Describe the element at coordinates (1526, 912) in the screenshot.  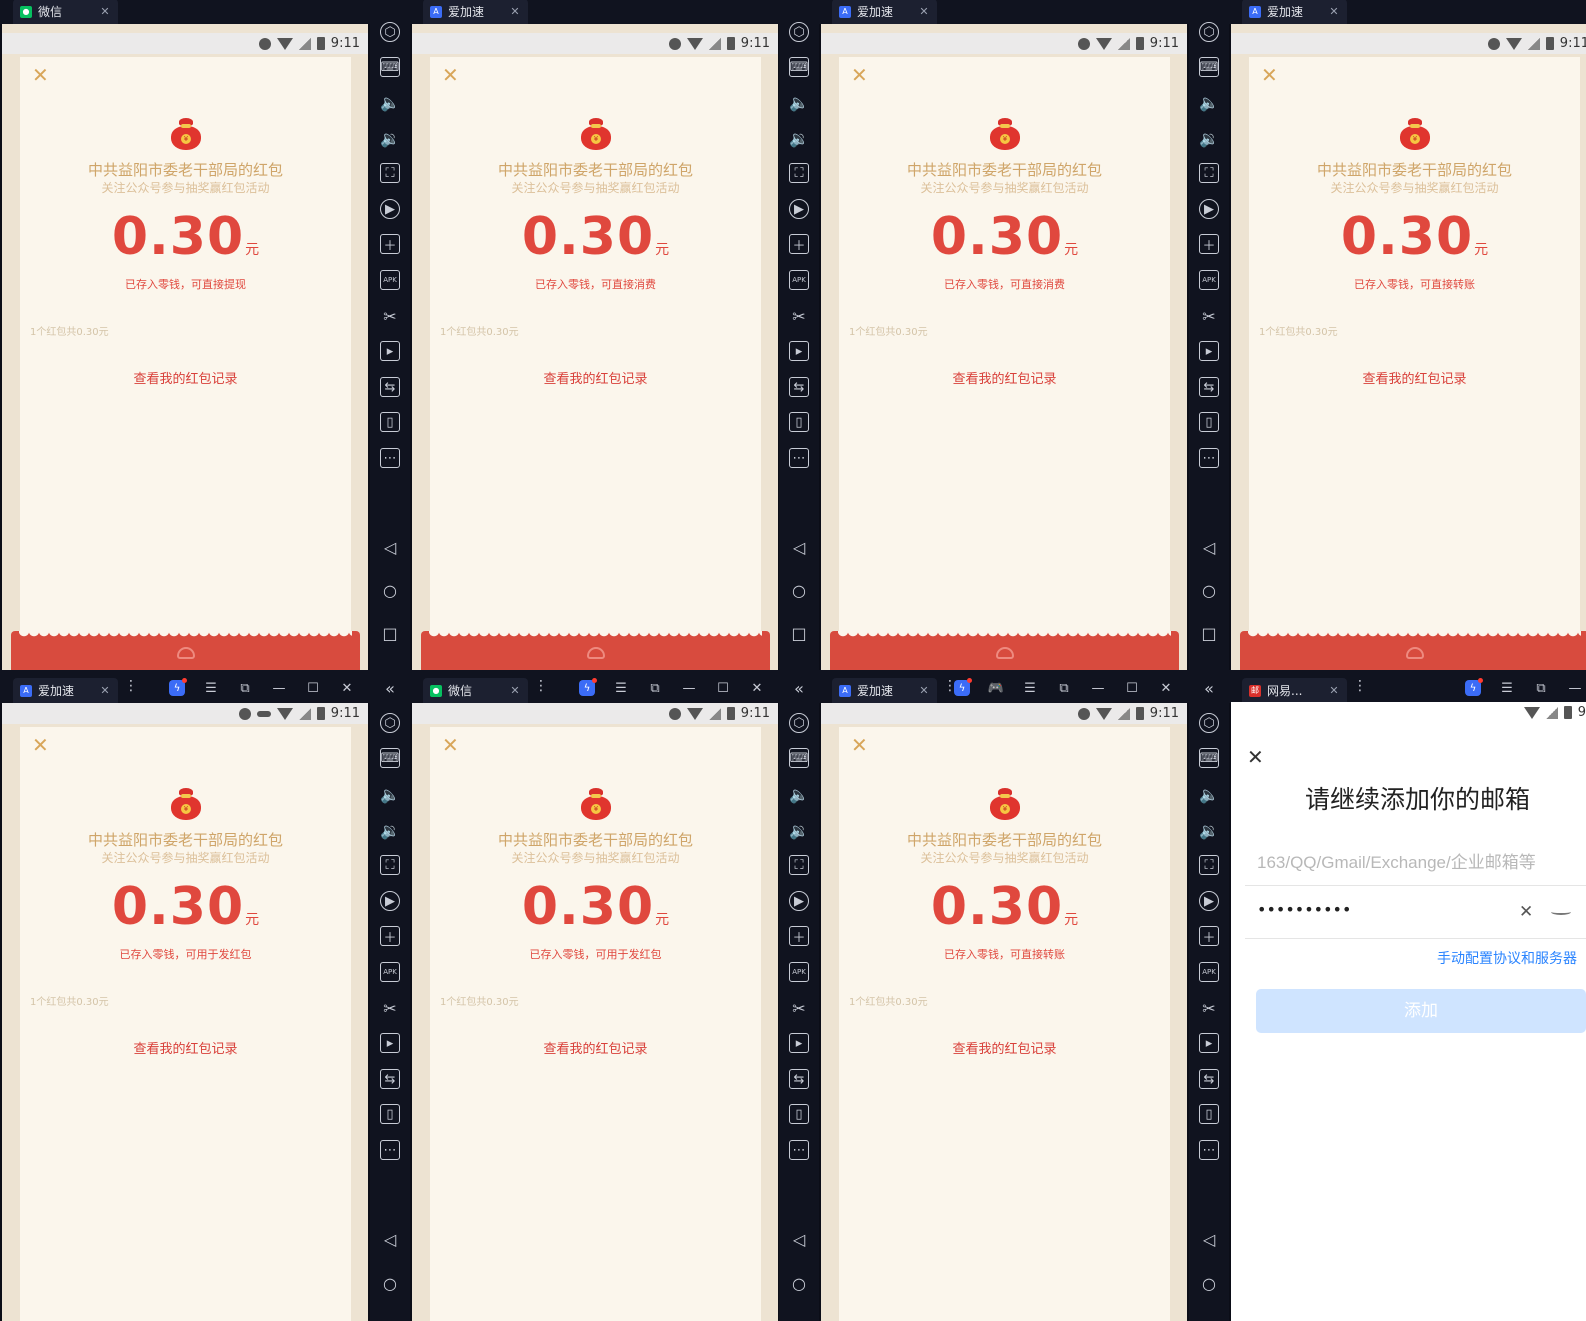
I see `clear-icon: ✕` at that location.